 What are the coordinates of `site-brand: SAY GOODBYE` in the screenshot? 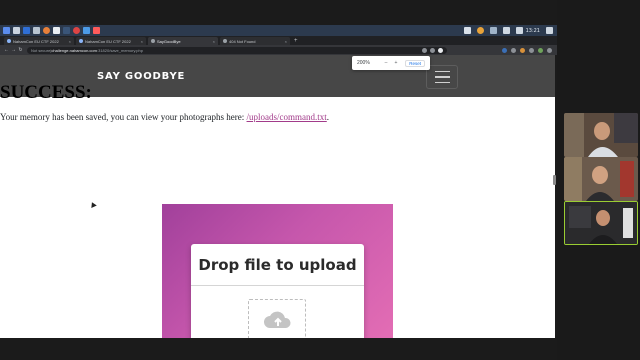 It's located at (141, 76).